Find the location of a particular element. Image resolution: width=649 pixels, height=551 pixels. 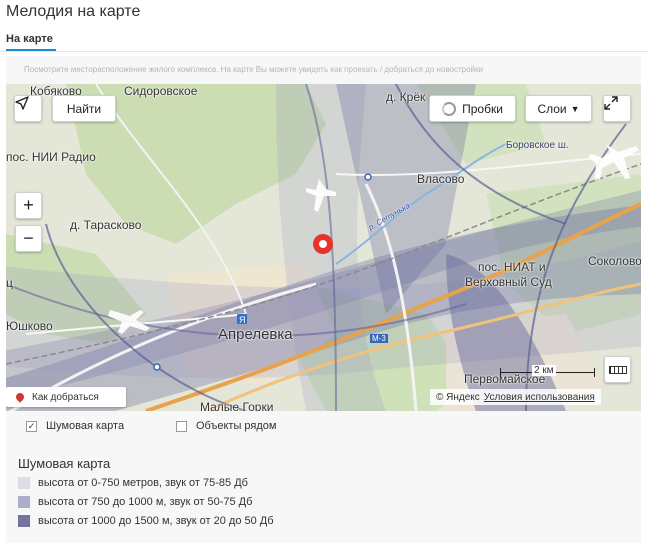

legend-item: высота от 0-750 метров, звук от 75-85 Дб is located at coordinates (133, 483).